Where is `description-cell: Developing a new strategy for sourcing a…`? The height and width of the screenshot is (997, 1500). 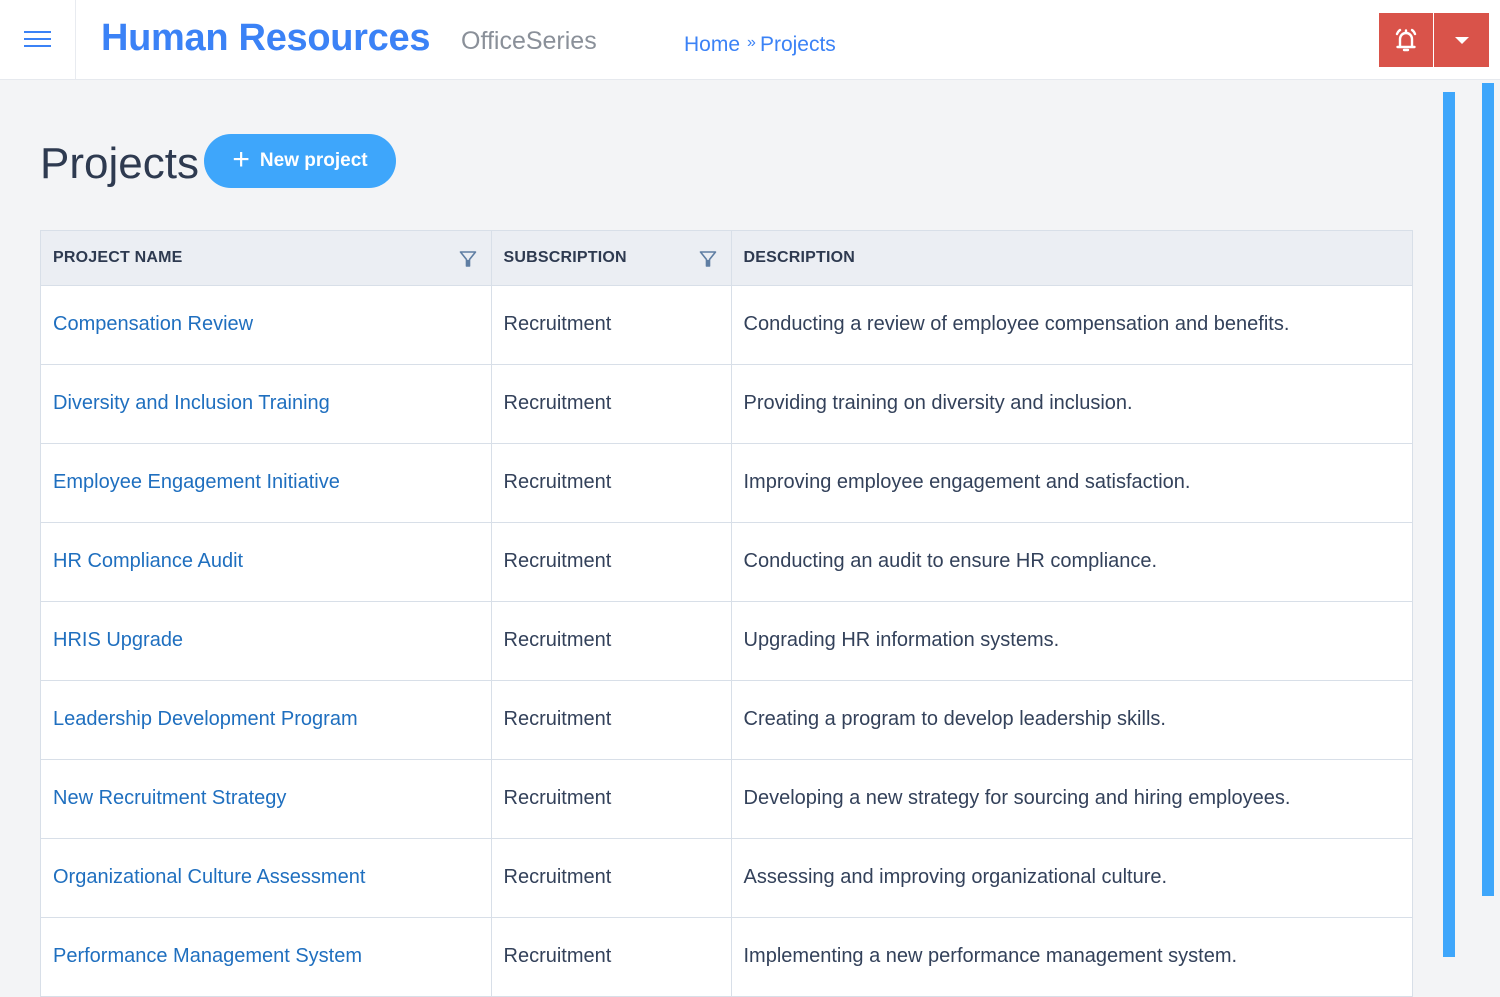 description-cell: Developing a new strategy for sourcing a… is located at coordinates (1071, 798).